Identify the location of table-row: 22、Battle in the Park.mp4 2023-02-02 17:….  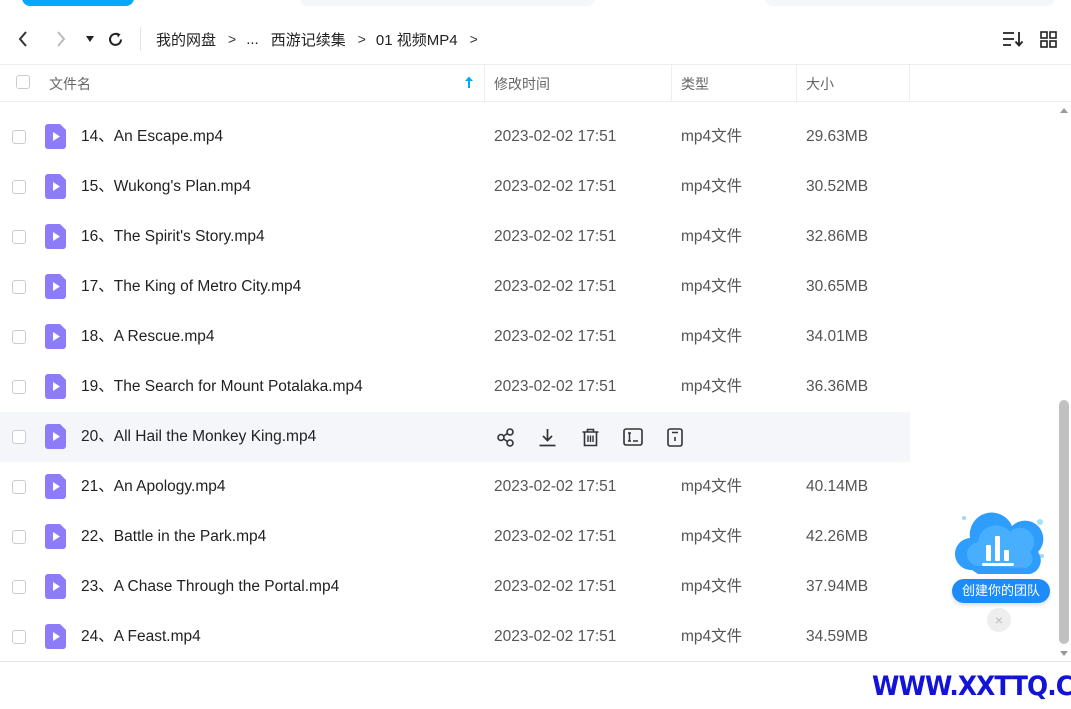
(455, 537).